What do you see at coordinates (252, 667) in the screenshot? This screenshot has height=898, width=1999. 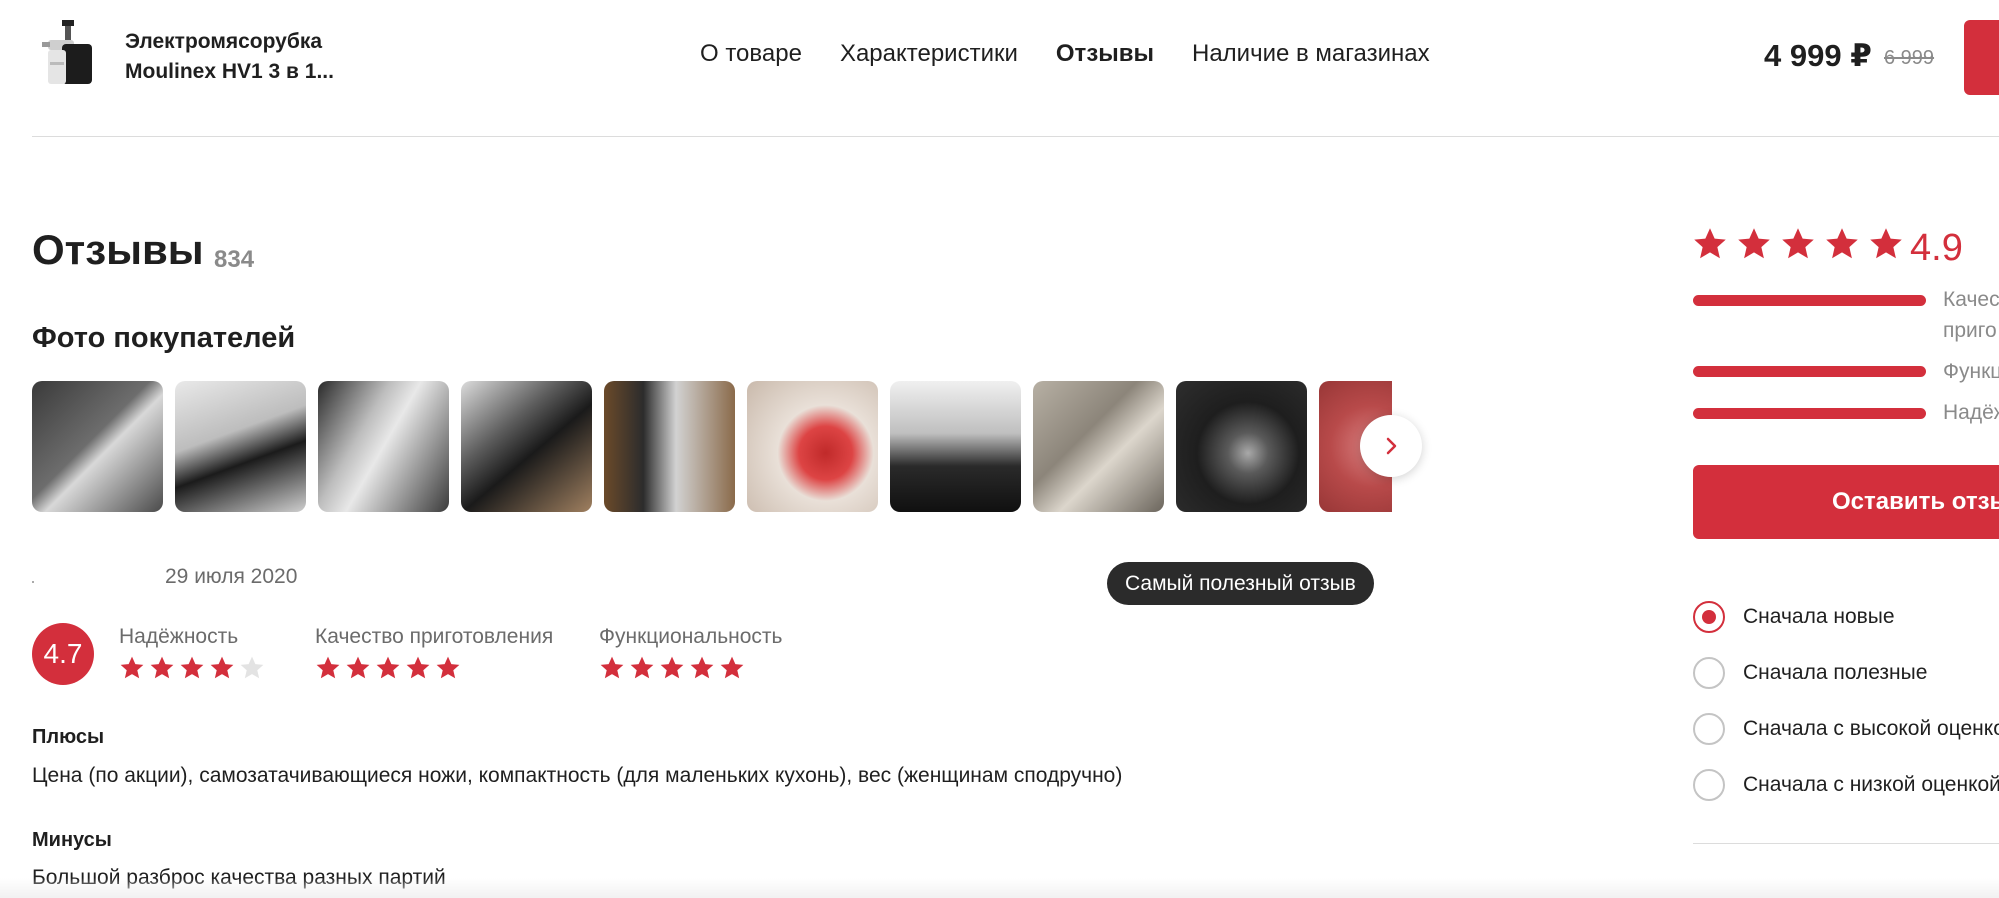 I see `star-empty-icon` at bounding box center [252, 667].